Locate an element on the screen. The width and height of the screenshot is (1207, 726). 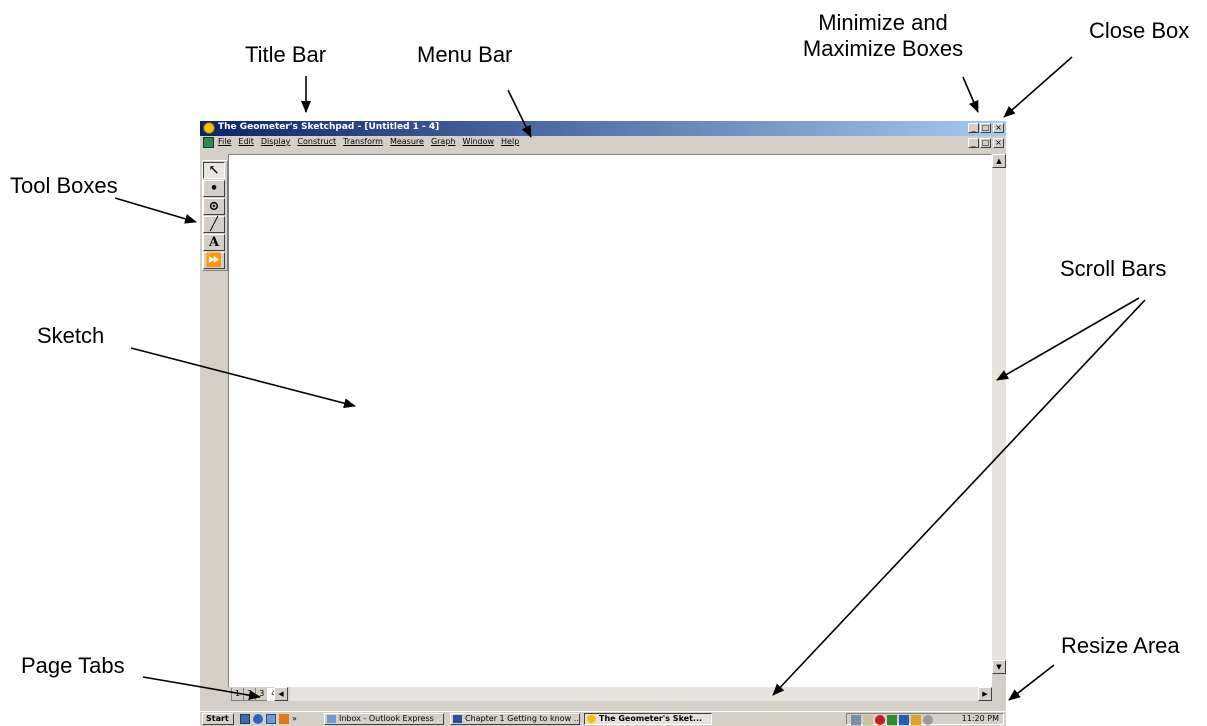
menu-transform: Transform is located at coordinates (363, 141).